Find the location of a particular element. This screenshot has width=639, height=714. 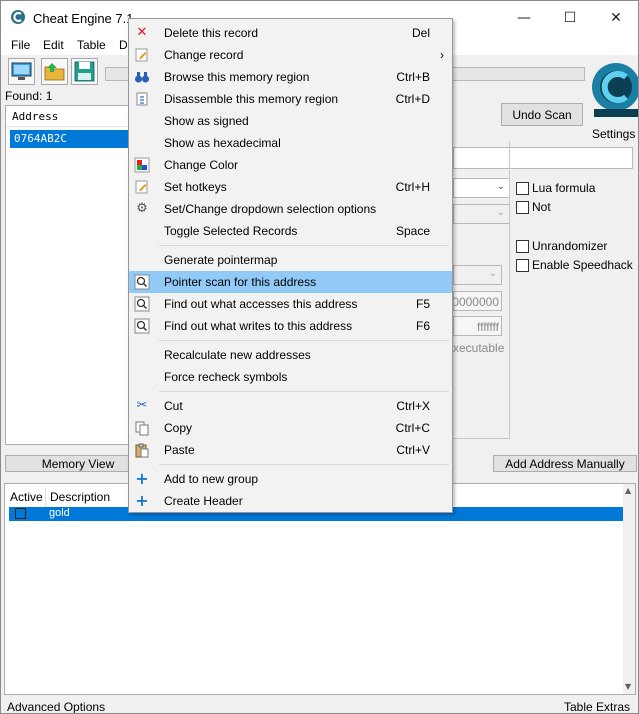

menu-table: Table is located at coordinates (91, 45).